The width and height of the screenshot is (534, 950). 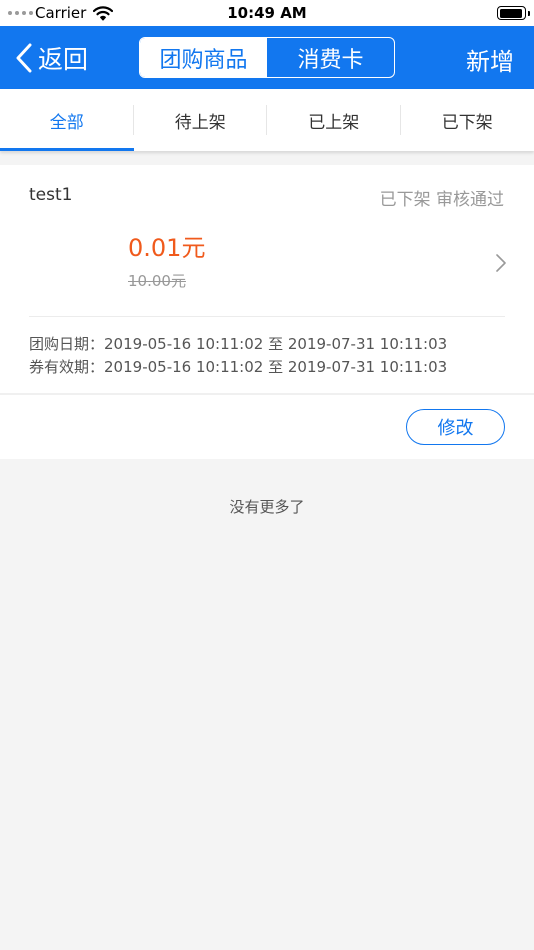 I want to click on validity-date-label: 券有效期：, so click(x=67, y=367).